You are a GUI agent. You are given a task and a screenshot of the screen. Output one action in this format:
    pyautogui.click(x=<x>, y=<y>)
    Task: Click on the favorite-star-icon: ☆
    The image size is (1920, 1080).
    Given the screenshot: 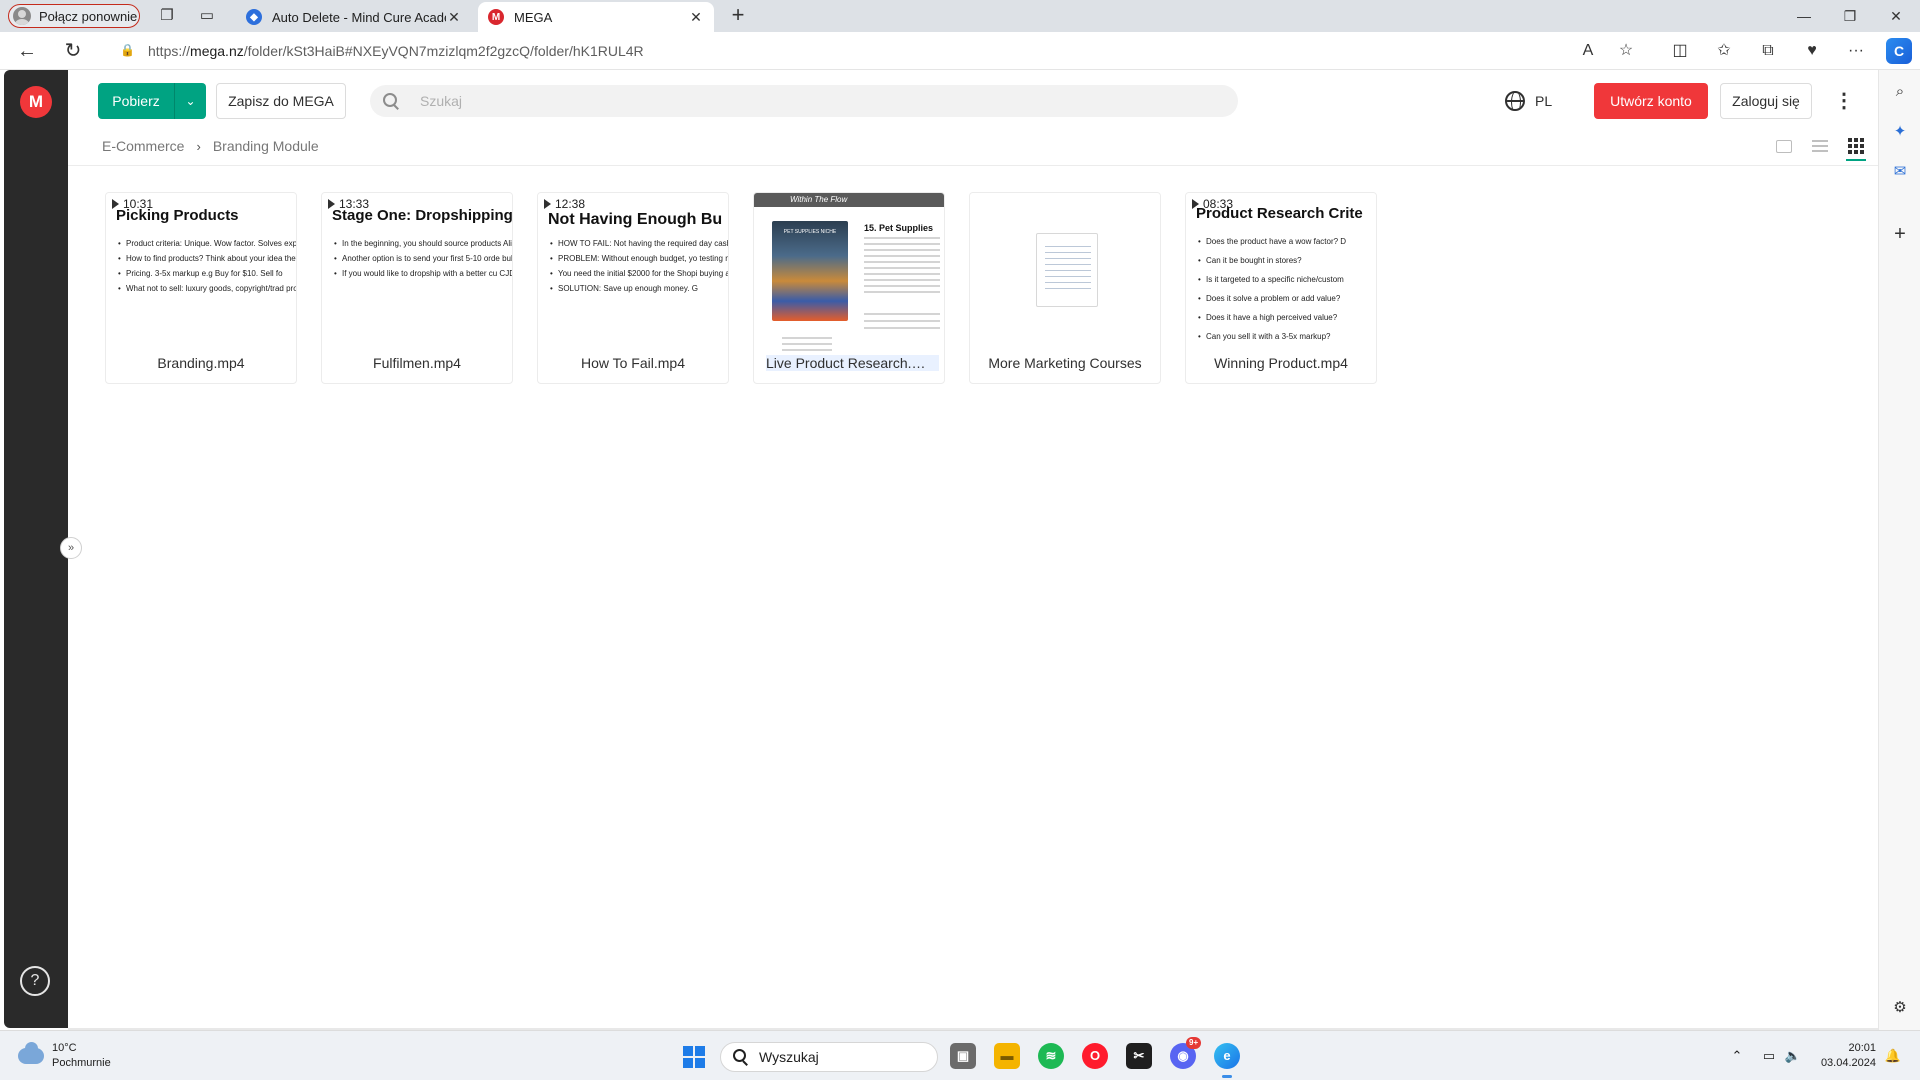 What is the action you would take?
    pyautogui.click(x=1626, y=51)
    